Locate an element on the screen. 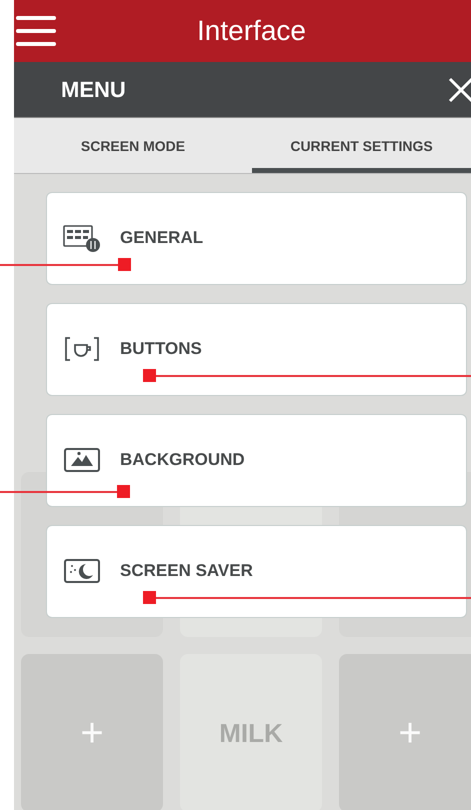 The height and width of the screenshot is (810, 471). app-title: Interface is located at coordinates (251, 31).